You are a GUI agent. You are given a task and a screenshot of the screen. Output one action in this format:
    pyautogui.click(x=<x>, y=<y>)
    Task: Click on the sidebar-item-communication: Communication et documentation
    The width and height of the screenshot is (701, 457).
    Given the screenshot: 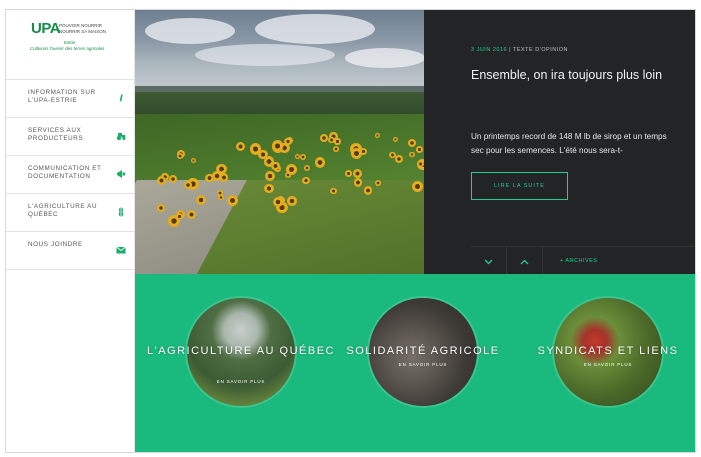 What is the action you would take?
    pyautogui.click(x=70, y=175)
    